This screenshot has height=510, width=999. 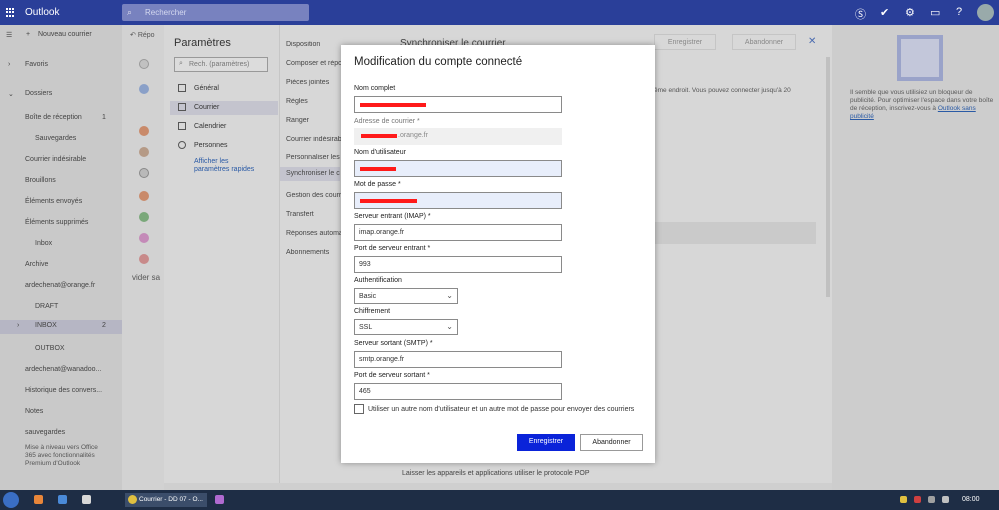 I want to click on email-domain: .orange.fr, so click(x=413, y=135).